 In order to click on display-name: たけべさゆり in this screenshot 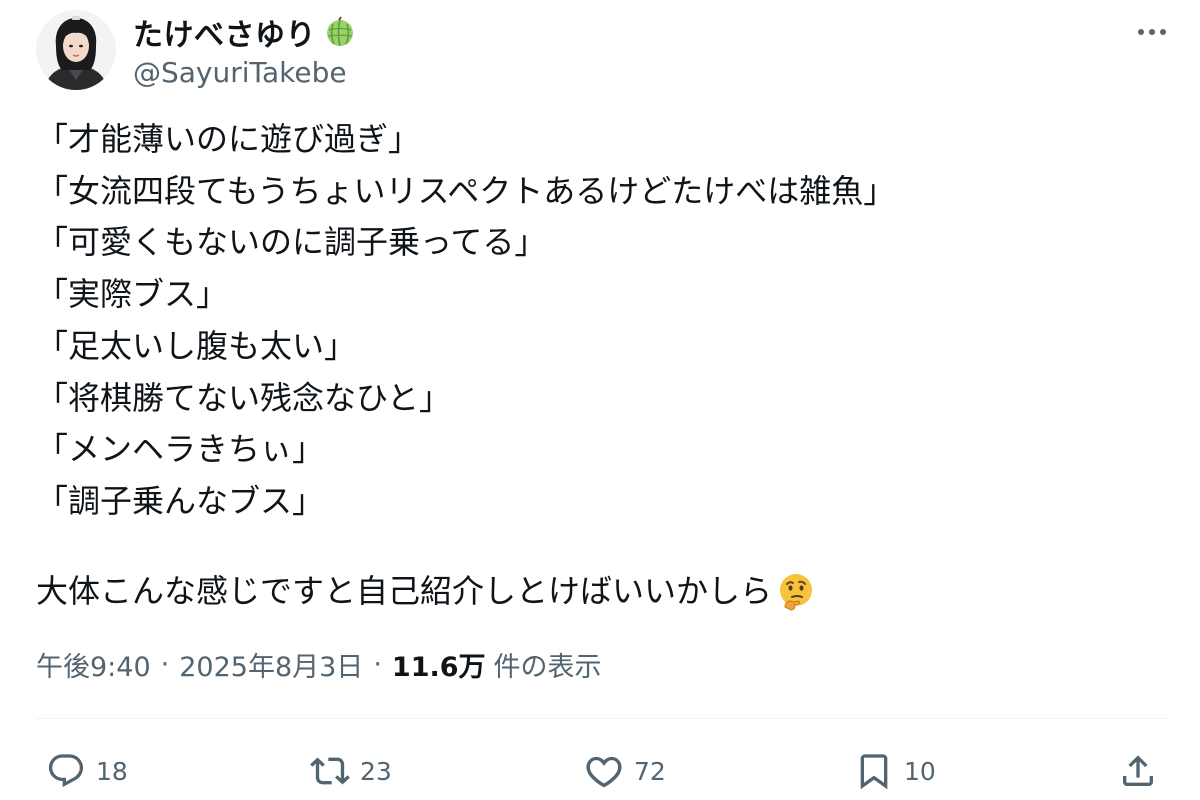, I will do `click(224, 35)`.